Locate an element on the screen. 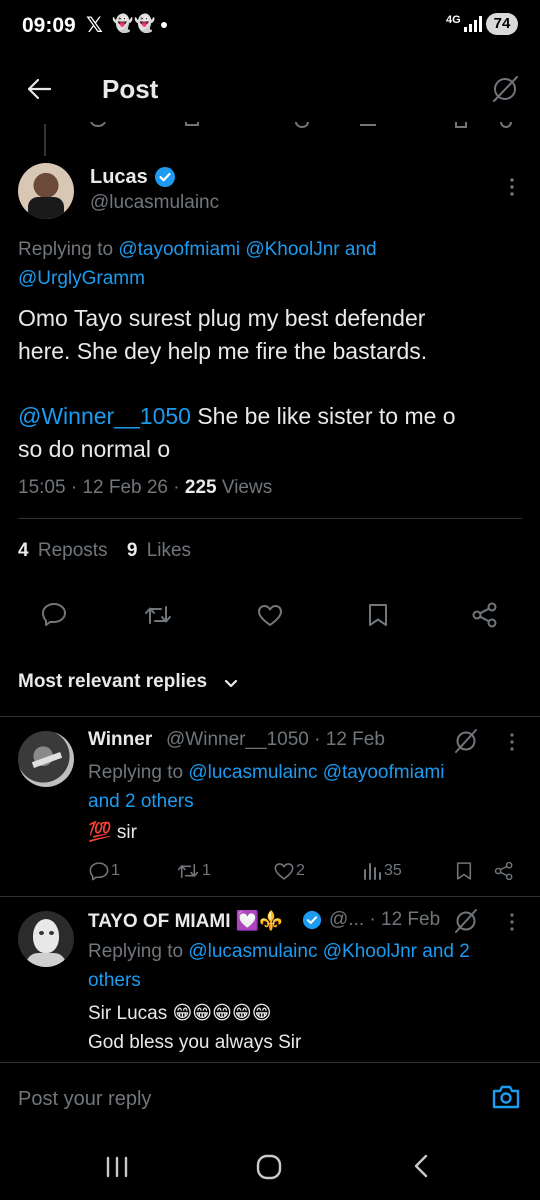  home-icon is located at coordinates (269, 1167).